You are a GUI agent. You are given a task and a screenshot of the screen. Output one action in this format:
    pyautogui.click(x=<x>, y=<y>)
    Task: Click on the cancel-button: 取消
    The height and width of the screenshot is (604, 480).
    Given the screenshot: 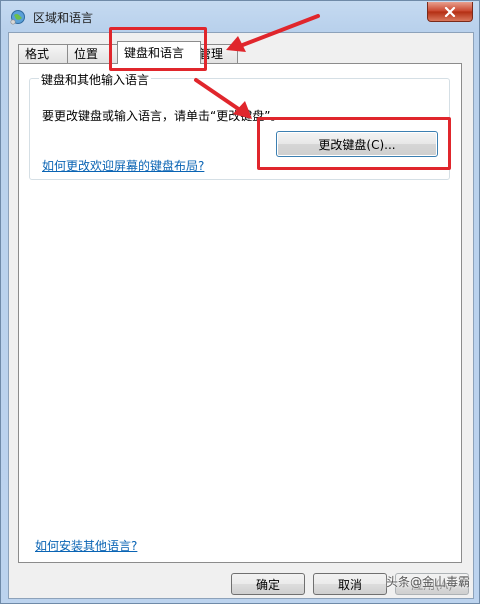 What is the action you would take?
    pyautogui.click(x=350, y=584)
    